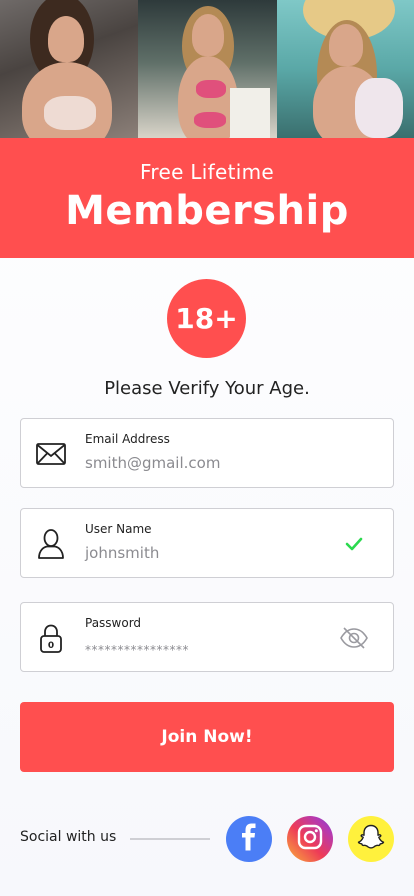  What do you see at coordinates (207, 172) in the screenshot?
I see `banner-subtitle: Free Lifetime` at bounding box center [207, 172].